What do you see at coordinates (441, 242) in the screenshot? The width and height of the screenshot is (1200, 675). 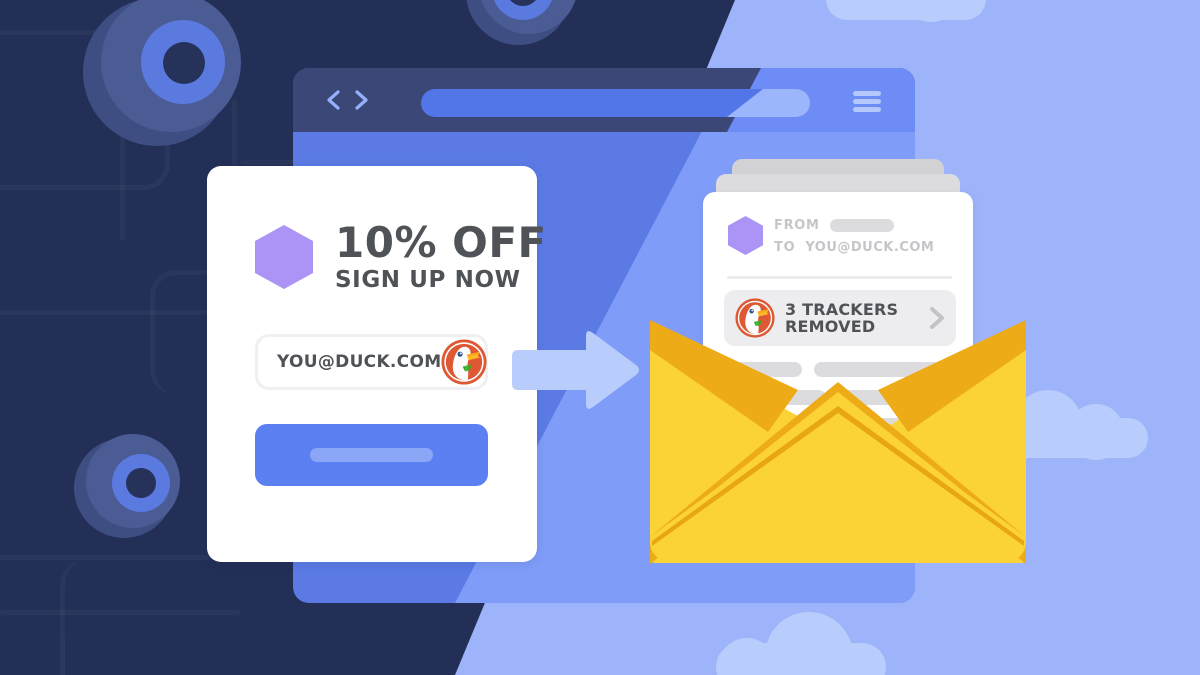 I see `offer-headline: 10% OFF` at bounding box center [441, 242].